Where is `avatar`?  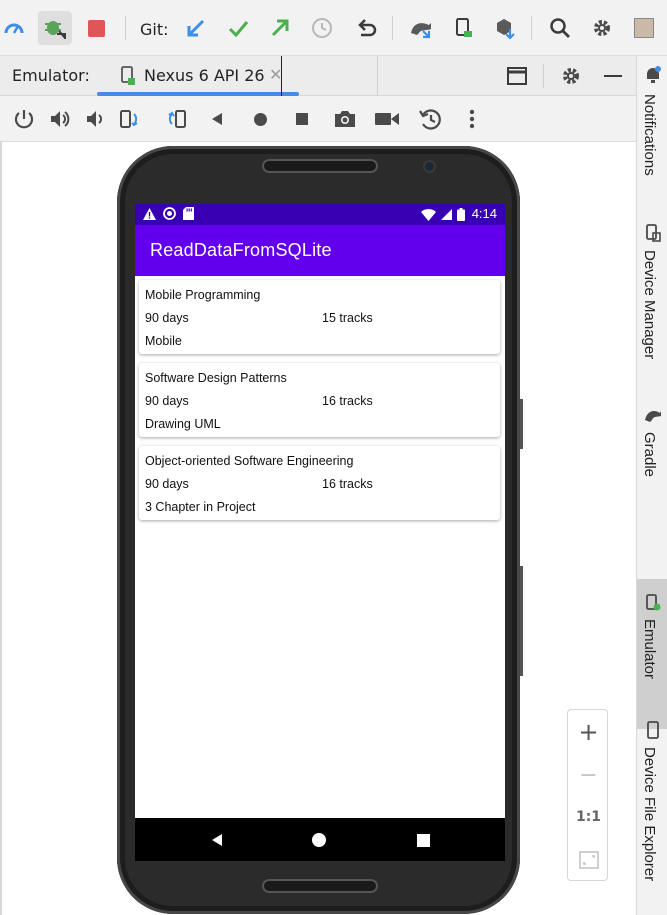 avatar is located at coordinates (644, 28).